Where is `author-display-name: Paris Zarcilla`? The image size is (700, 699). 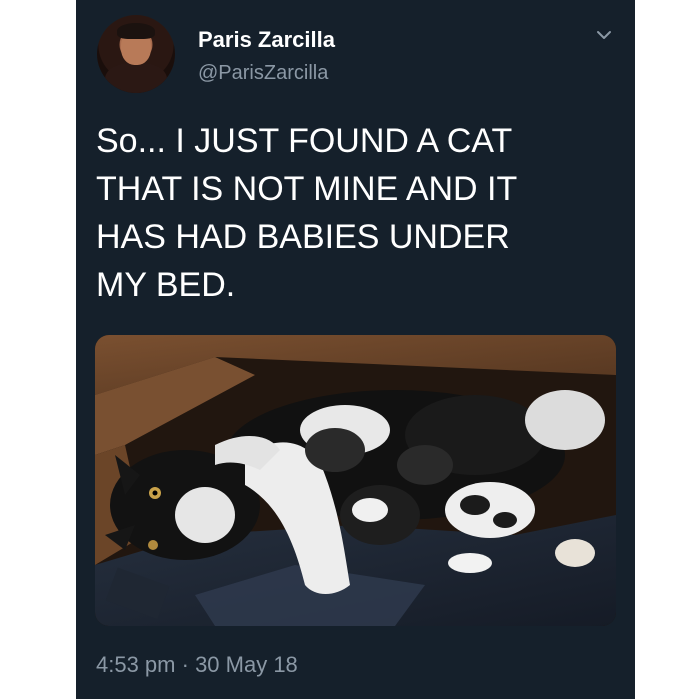 author-display-name: Paris Zarcilla is located at coordinates (266, 40).